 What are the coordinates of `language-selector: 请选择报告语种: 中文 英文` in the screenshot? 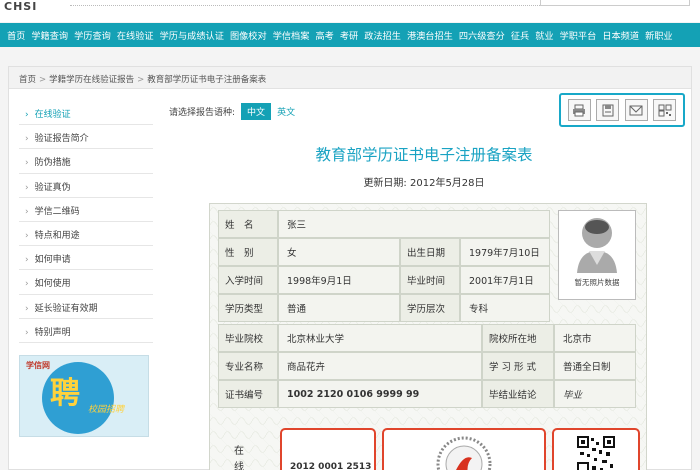 It's located at (232, 111).